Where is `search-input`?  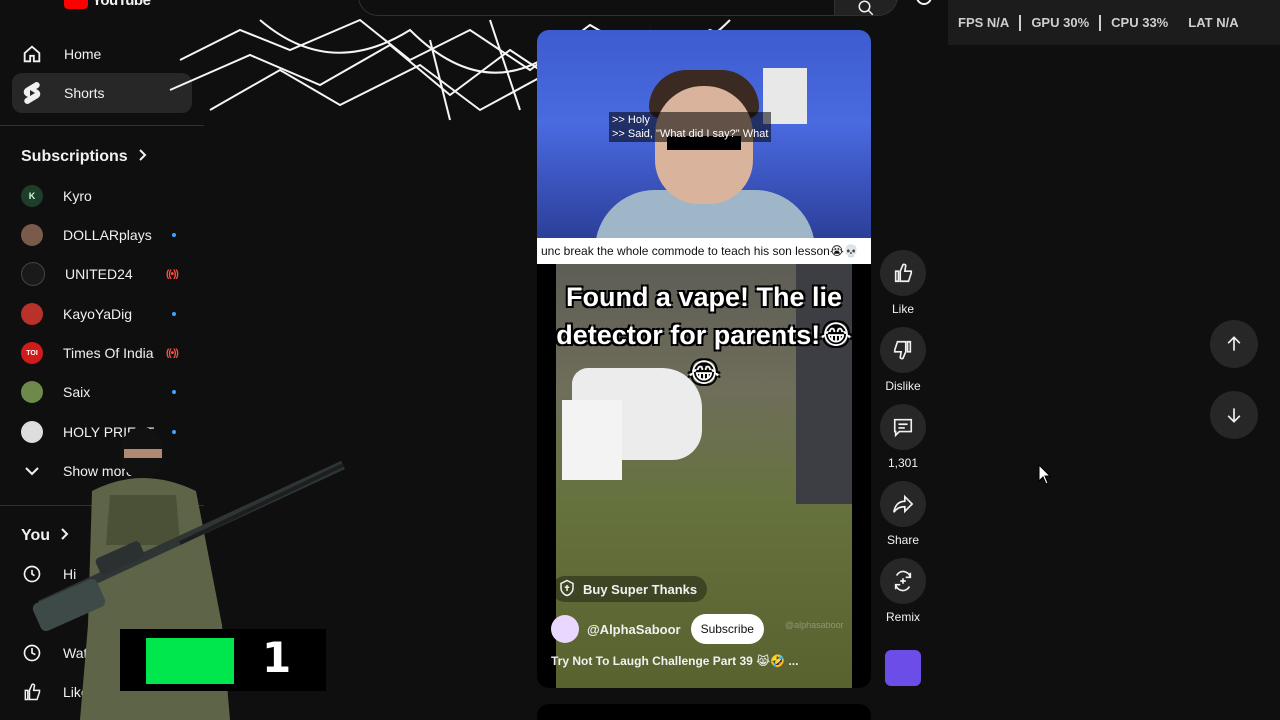 search-input is located at coordinates (597, 8).